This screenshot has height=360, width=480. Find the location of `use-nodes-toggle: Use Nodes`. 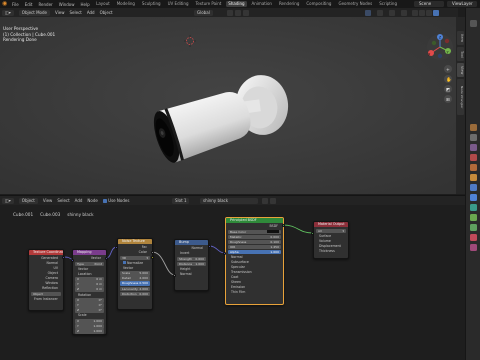

use-nodes-toggle: Use Nodes is located at coordinates (115, 201).